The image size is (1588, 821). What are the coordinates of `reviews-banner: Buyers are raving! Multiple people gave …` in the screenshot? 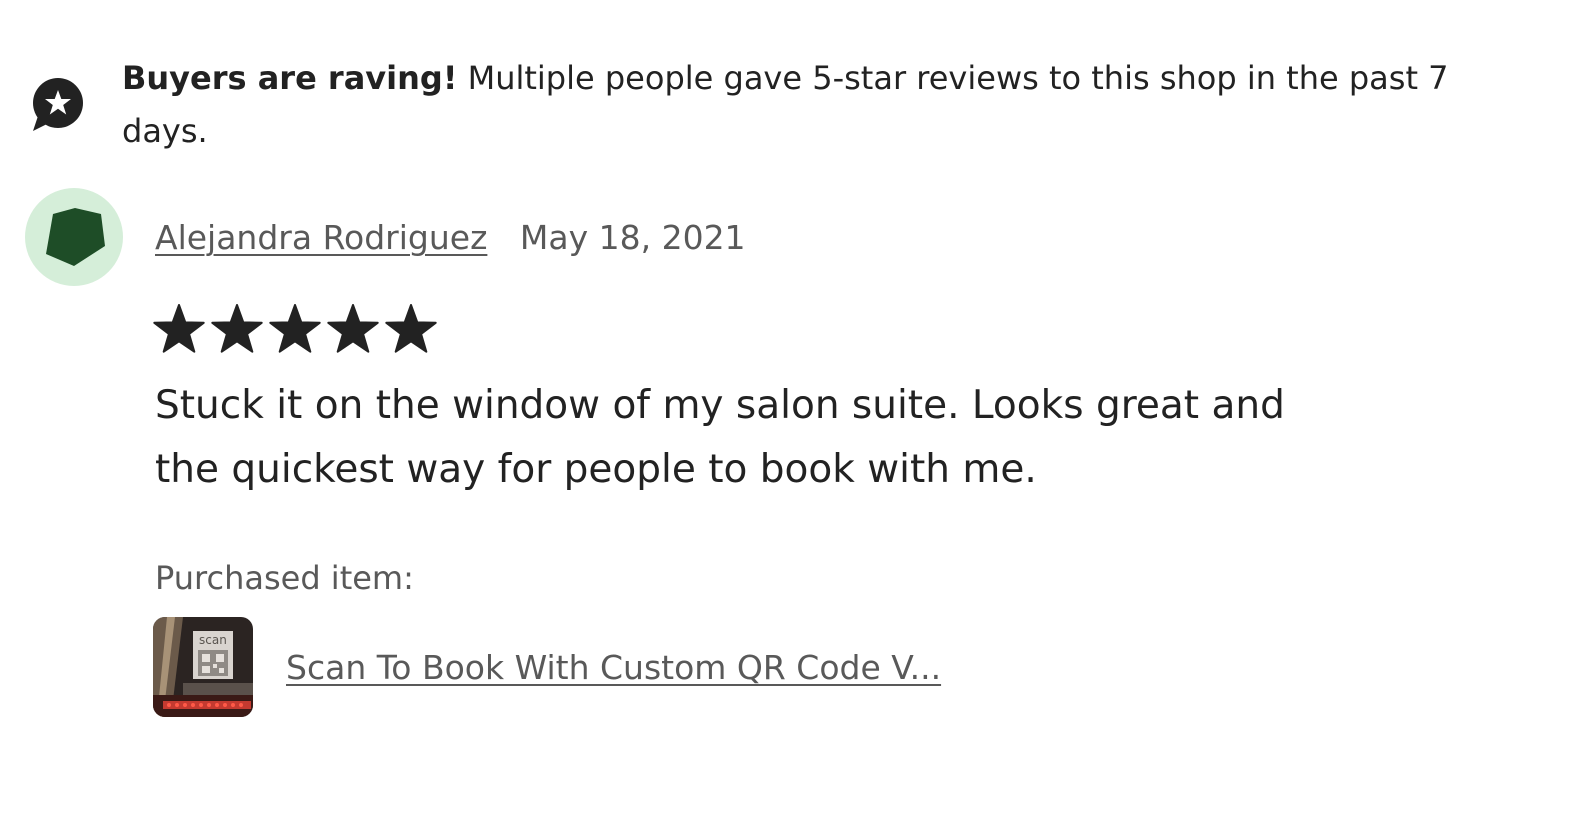 It's located at (795, 105).